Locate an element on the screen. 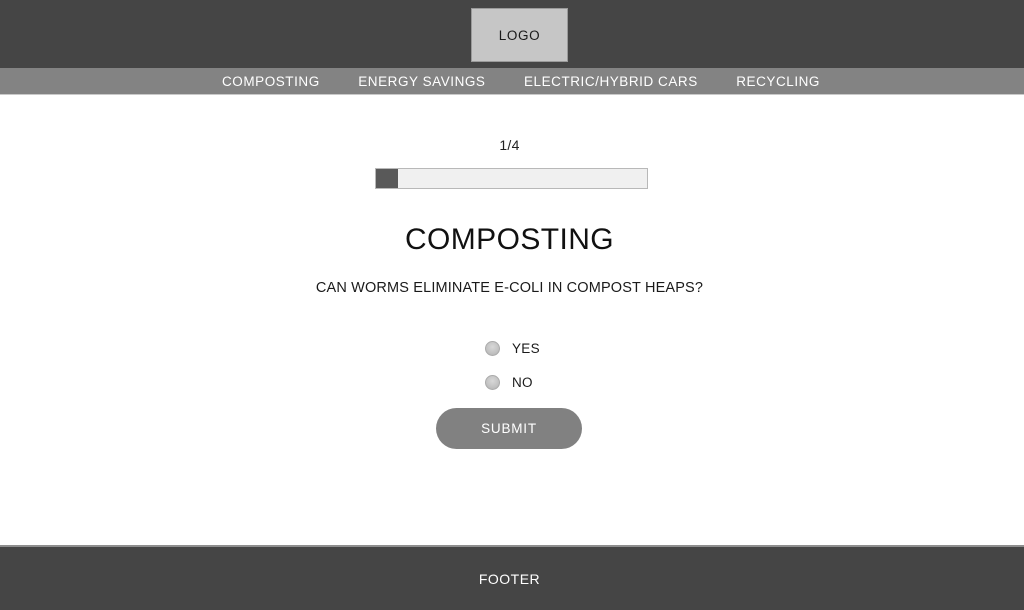 The width and height of the screenshot is (1024, 610). progress-bar is located at coordinates (511, 178).